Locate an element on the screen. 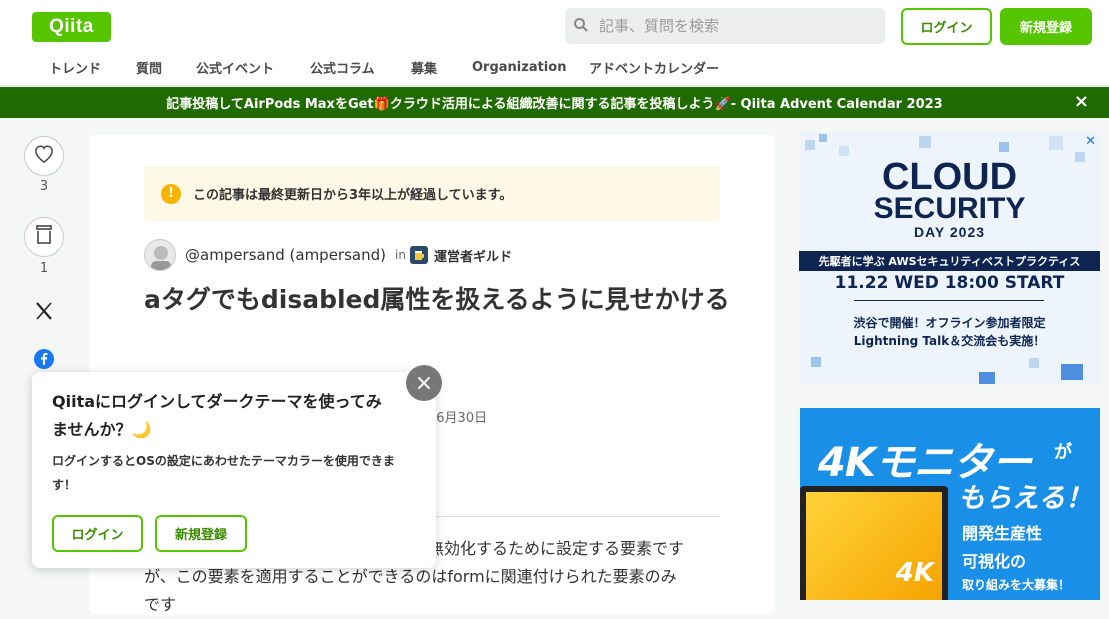  monitor-screen: 4K is located at coordinates (874, 546).